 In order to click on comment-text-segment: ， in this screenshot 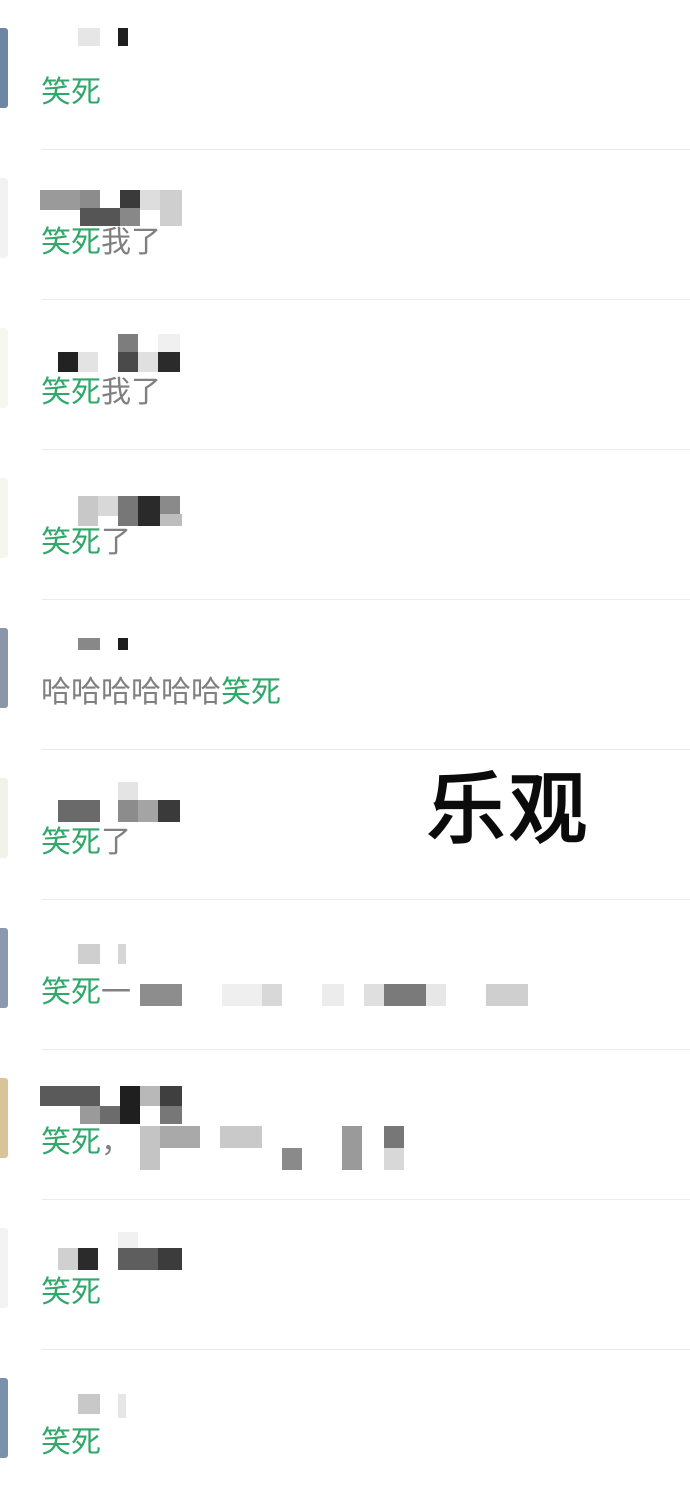, I will do `click(116, 1142)`.